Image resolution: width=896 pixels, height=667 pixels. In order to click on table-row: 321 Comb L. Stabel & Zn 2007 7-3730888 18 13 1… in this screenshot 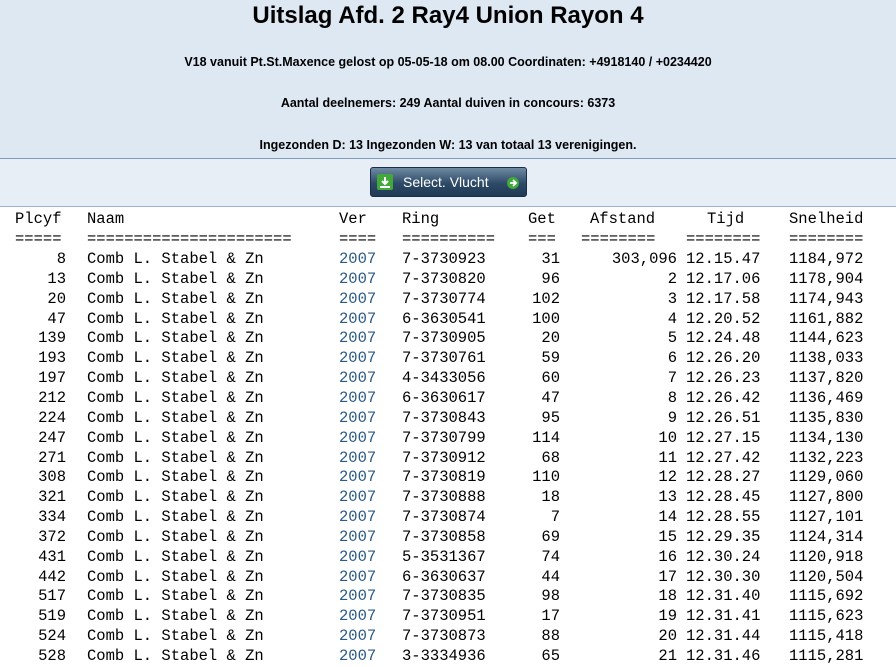, I will do `click(448, 497)`.